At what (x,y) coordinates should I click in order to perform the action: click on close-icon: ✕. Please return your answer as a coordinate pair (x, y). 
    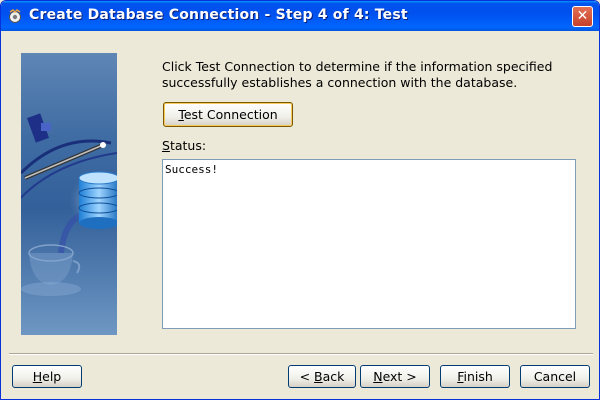
    Looking at the image, I should click on (582, 16).